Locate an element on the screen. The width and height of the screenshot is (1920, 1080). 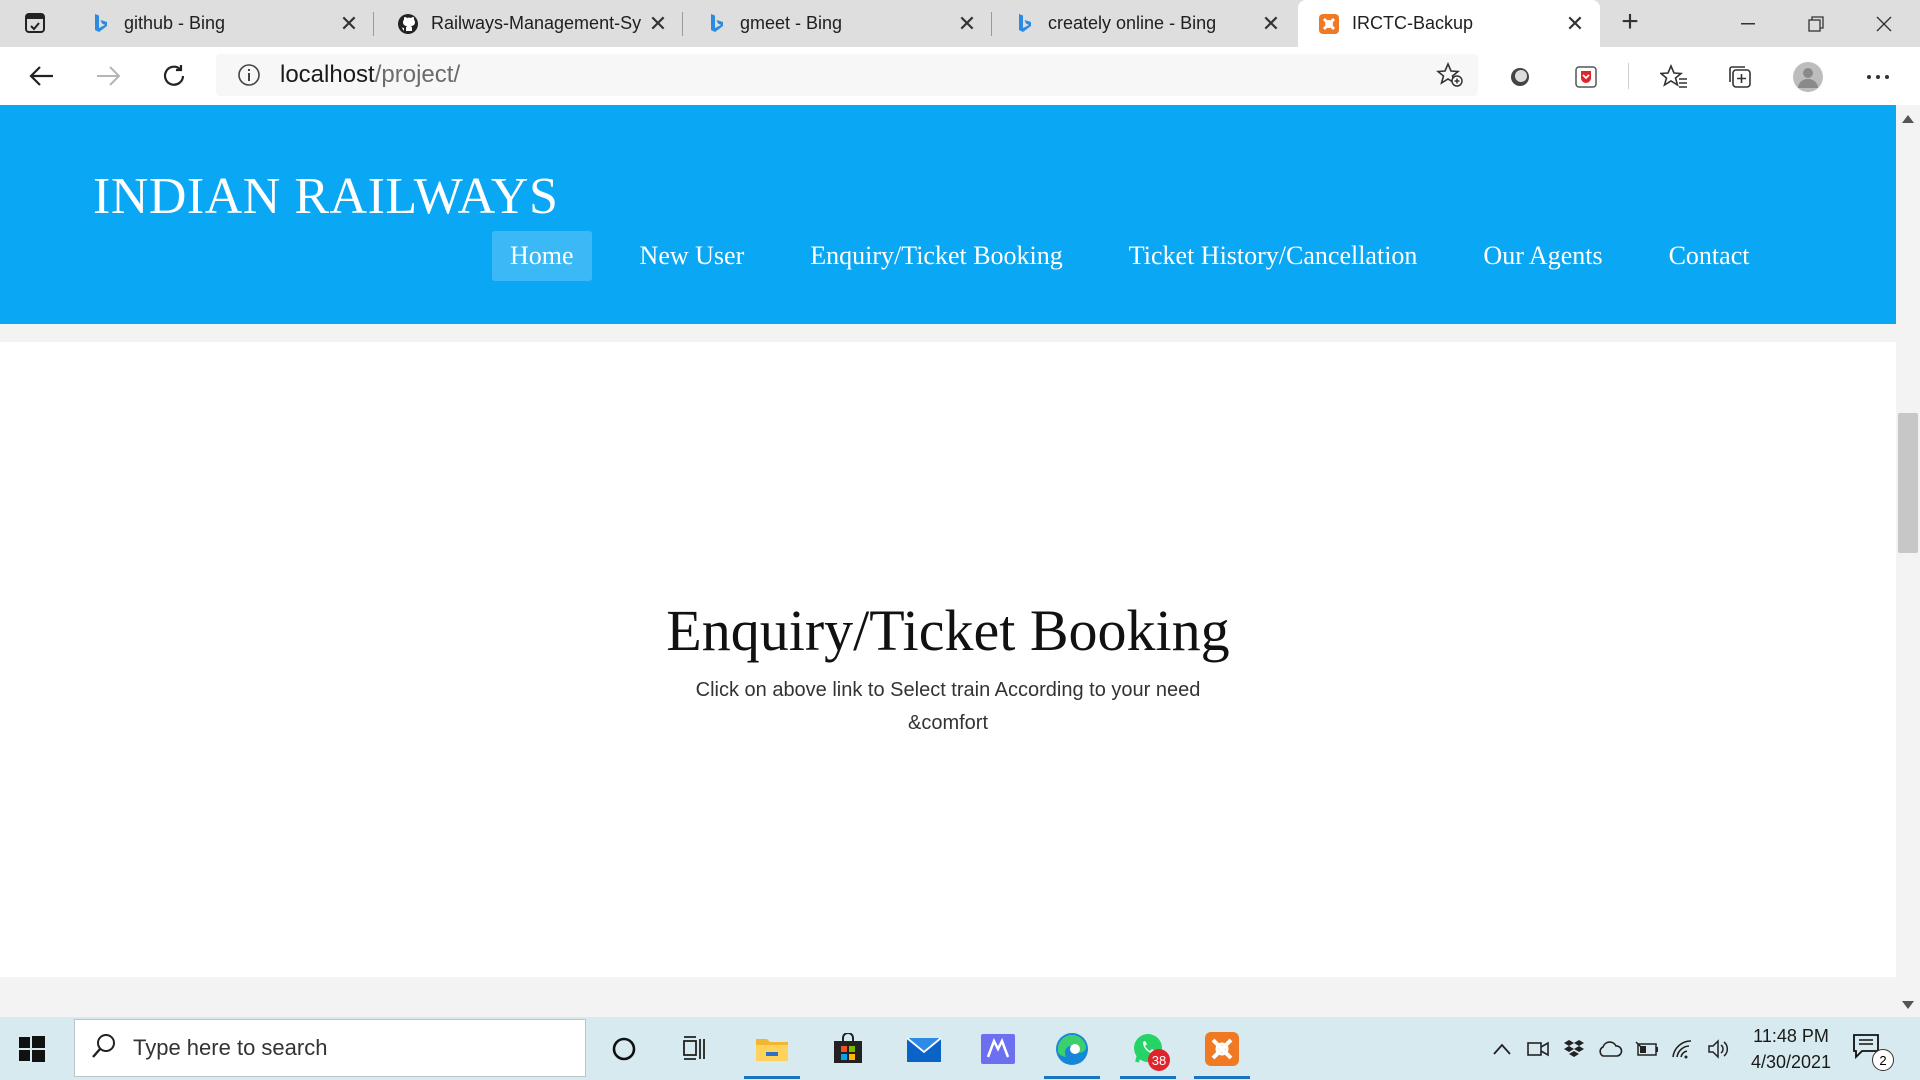
site-title: INDIAN RAILWAYS is located at coordinates (326, 196).